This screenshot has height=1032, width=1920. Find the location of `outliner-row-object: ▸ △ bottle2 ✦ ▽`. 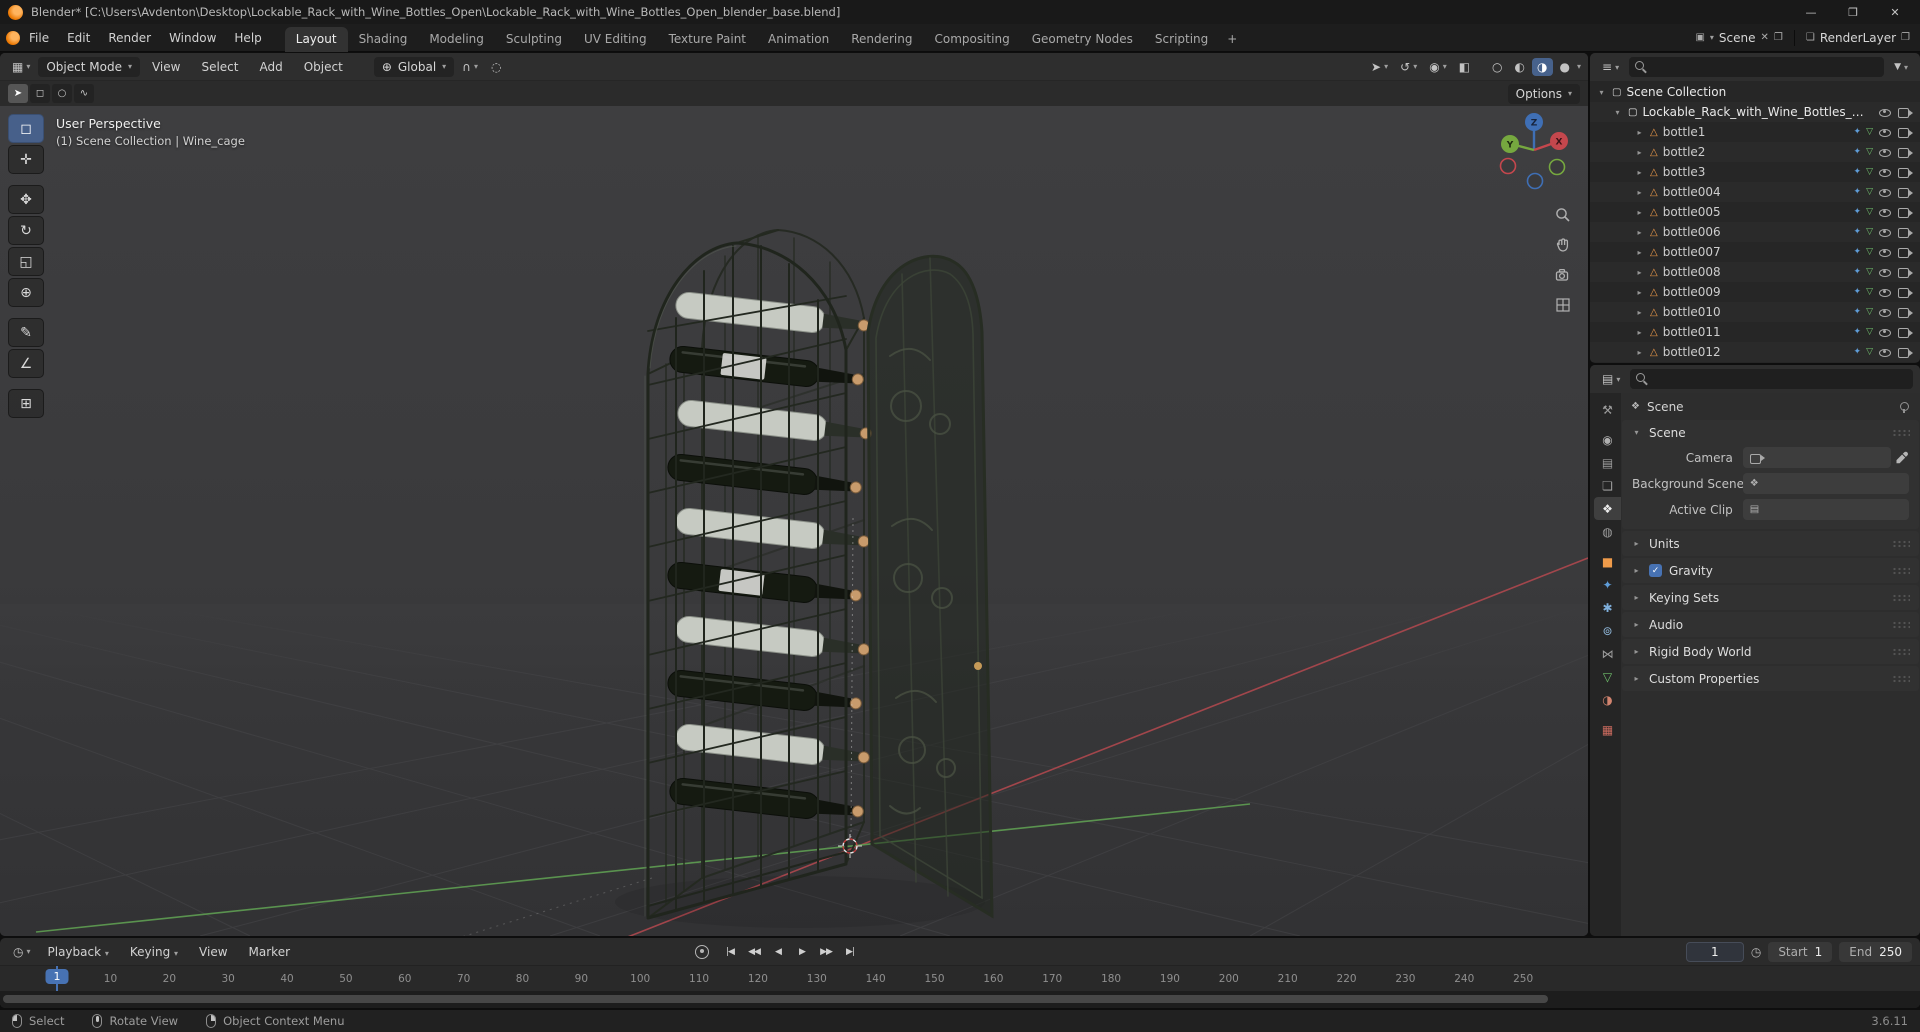

outliner-row-object: ▸ △ bottle2 ✦ ▽ is located at coordinates (1755, 152).